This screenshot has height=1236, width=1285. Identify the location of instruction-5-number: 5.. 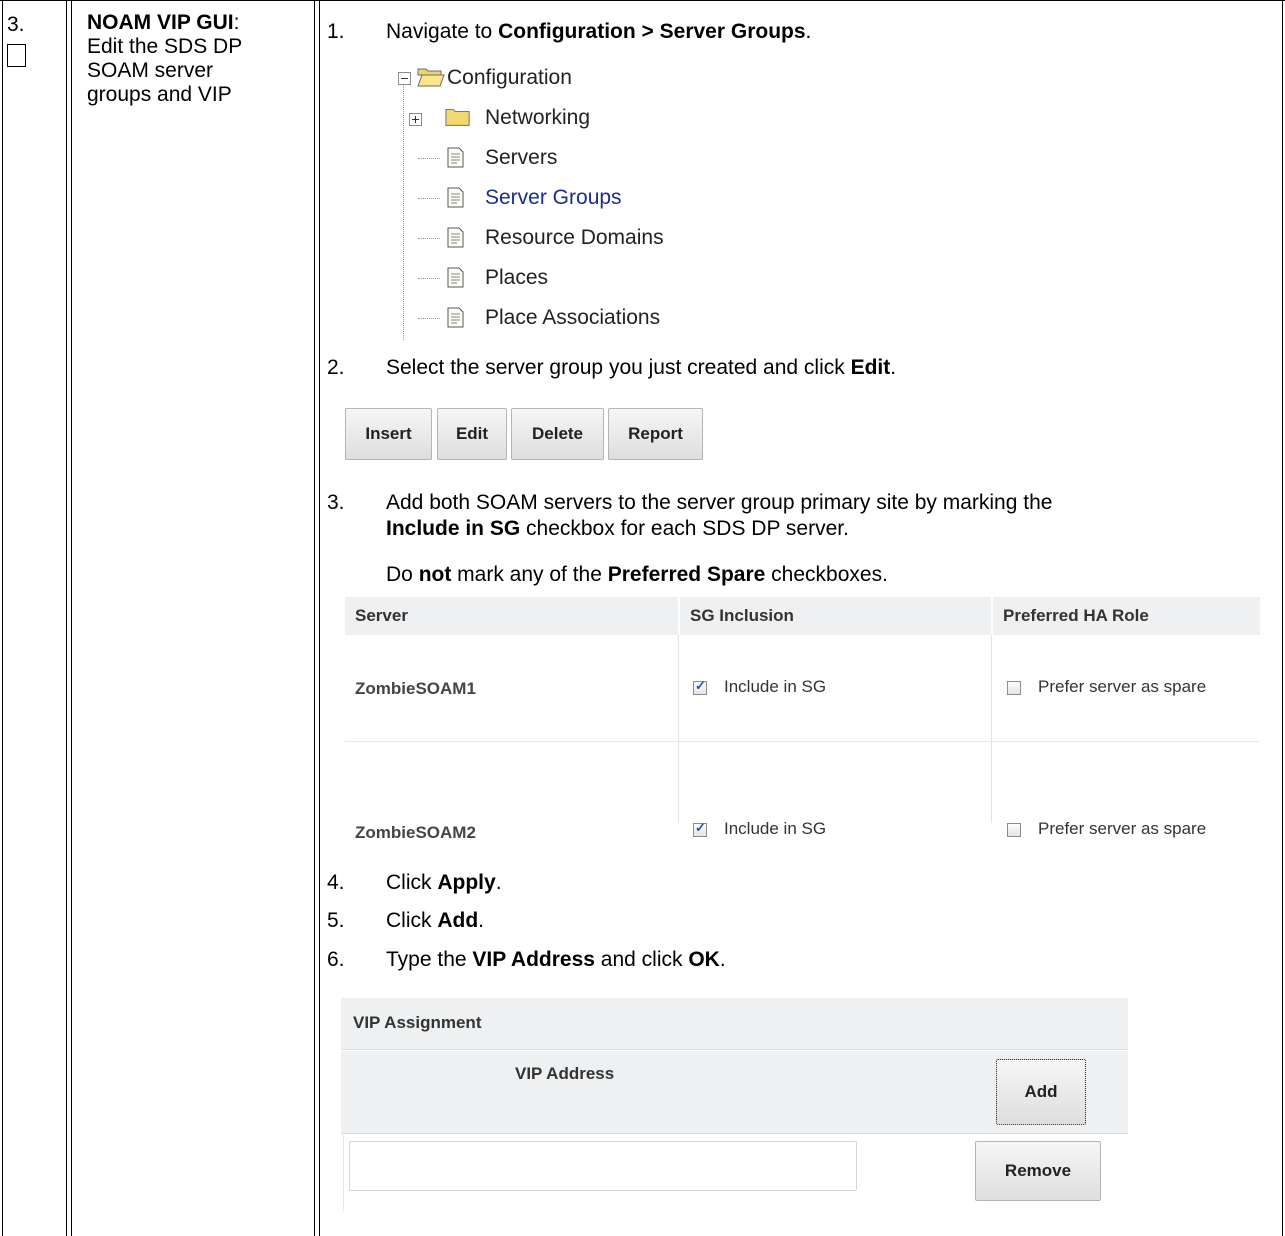
(336, 920).